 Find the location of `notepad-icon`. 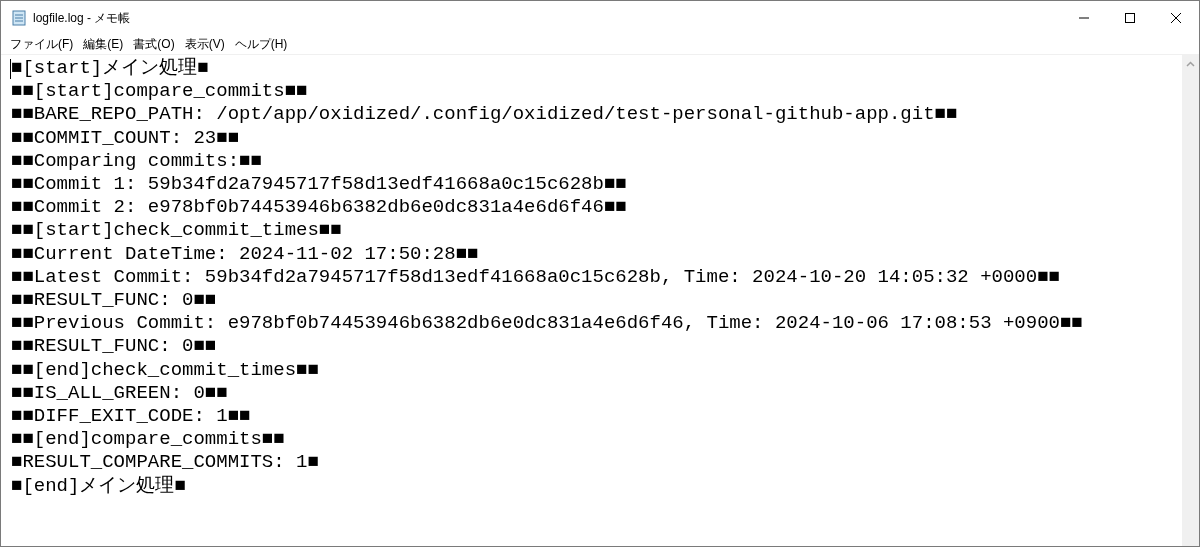

notepad-icon is located at coordinates (19, 17).